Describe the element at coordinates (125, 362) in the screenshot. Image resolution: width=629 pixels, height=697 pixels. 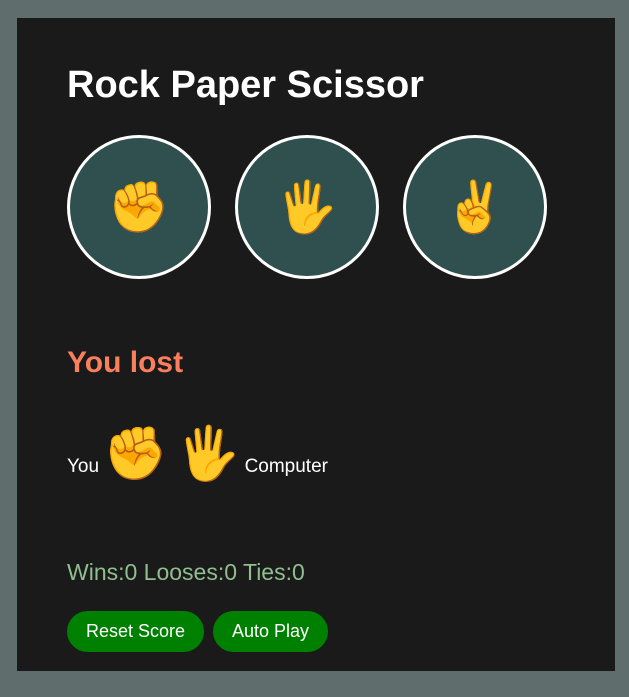
I see `result-message: You lost` at that location.